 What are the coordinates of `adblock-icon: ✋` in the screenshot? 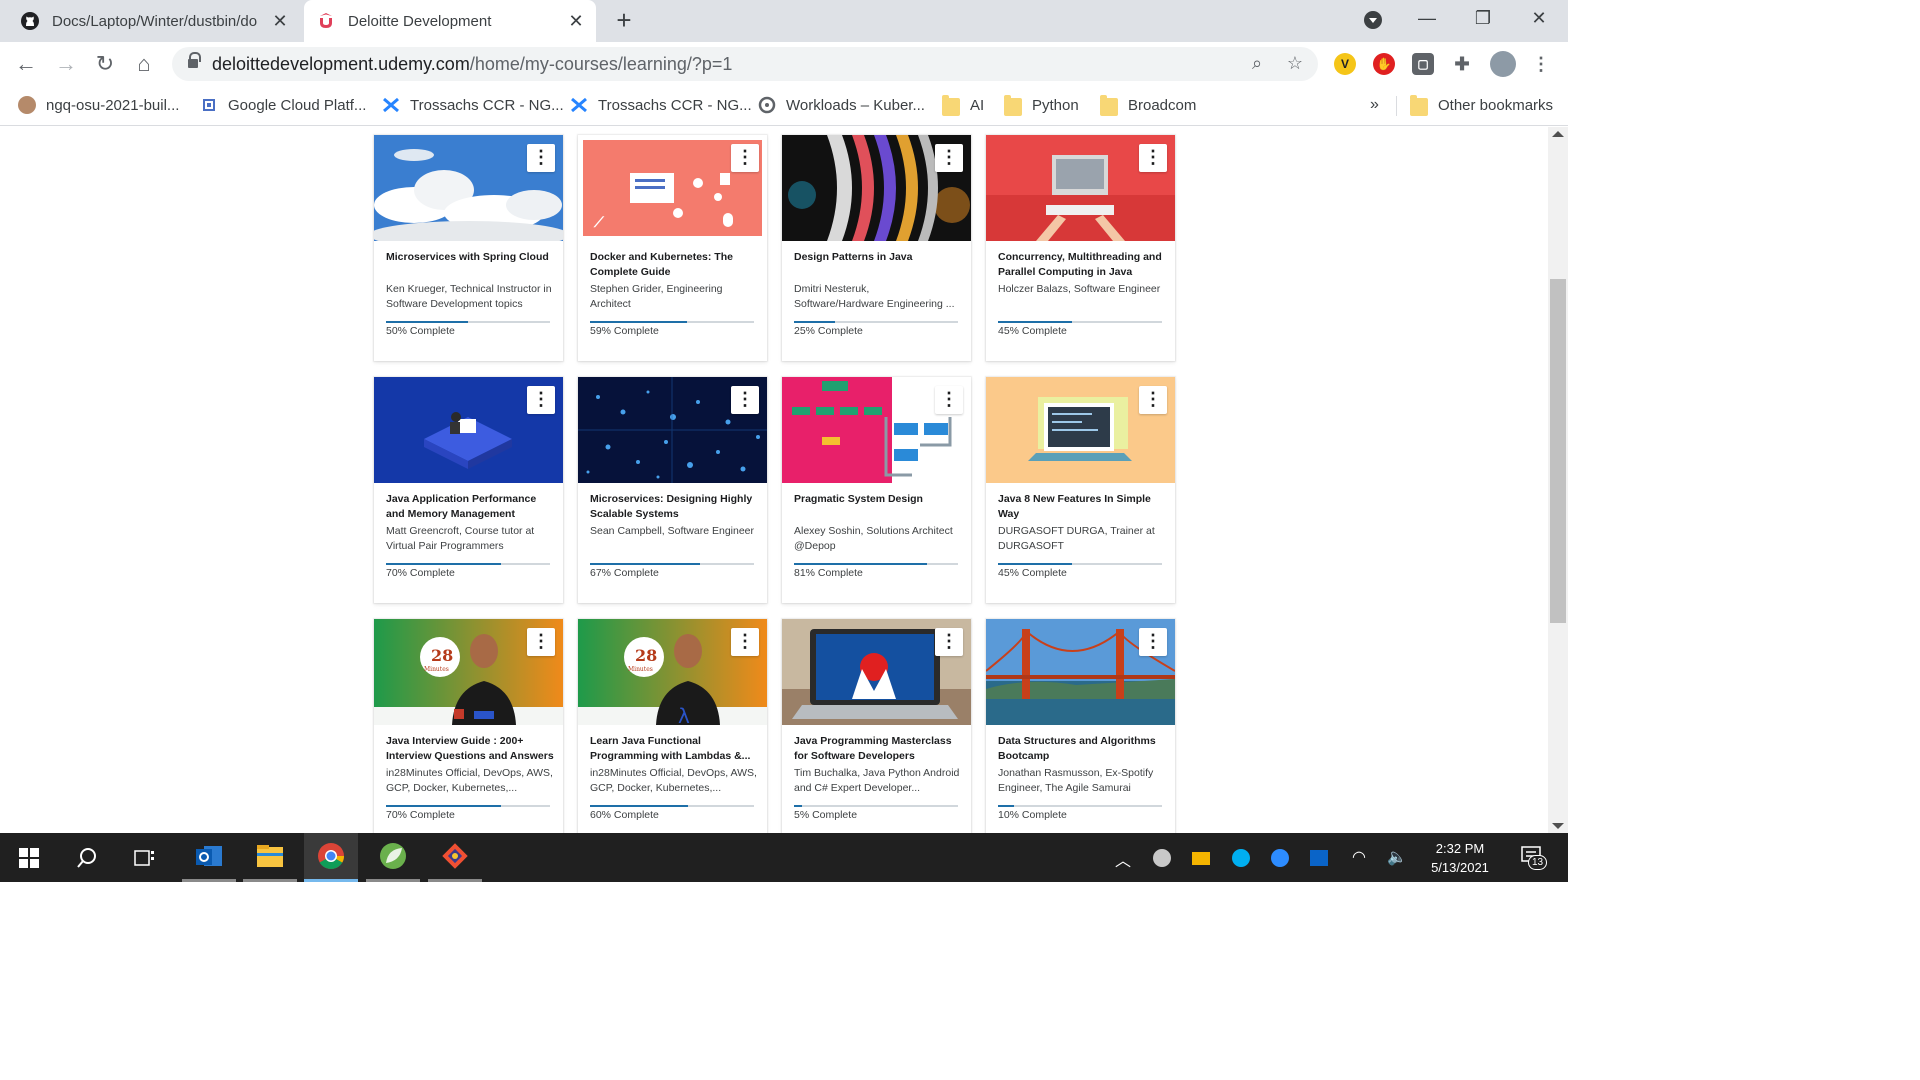 It's located at (1384, 64).